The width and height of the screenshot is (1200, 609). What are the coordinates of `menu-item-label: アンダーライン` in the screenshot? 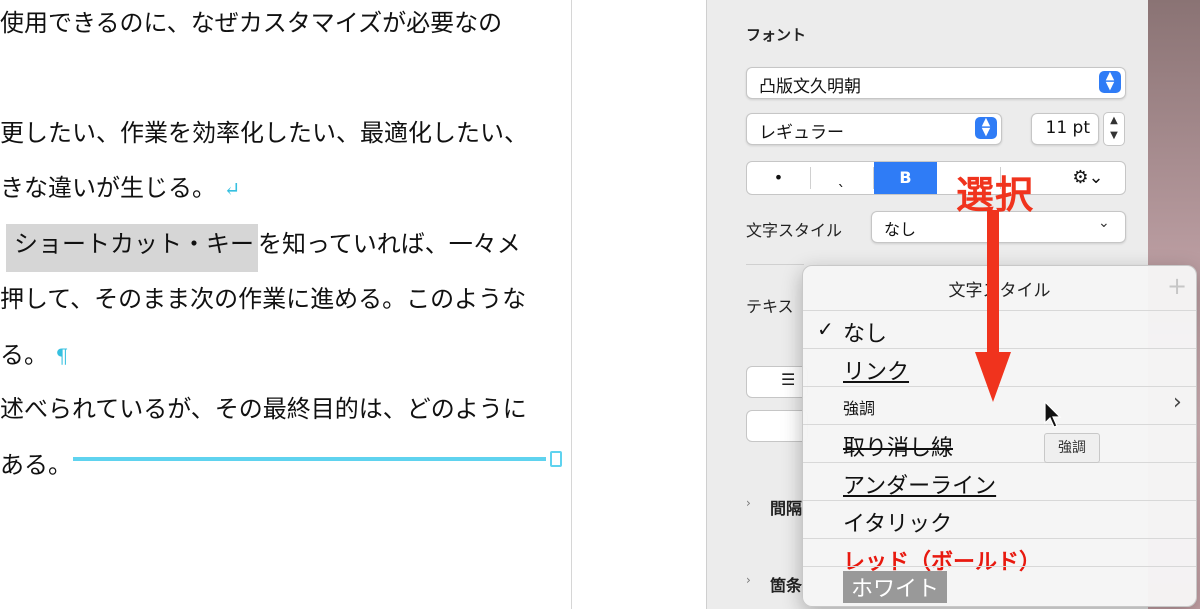 It's located at (920, 486).